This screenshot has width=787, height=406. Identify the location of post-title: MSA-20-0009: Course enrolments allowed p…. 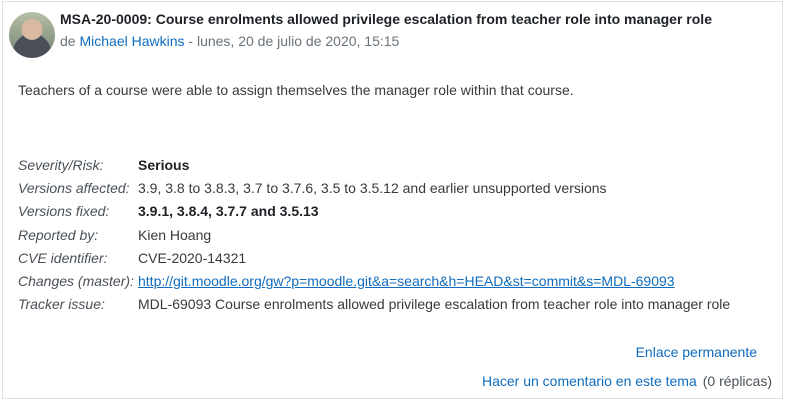
(386, 19).